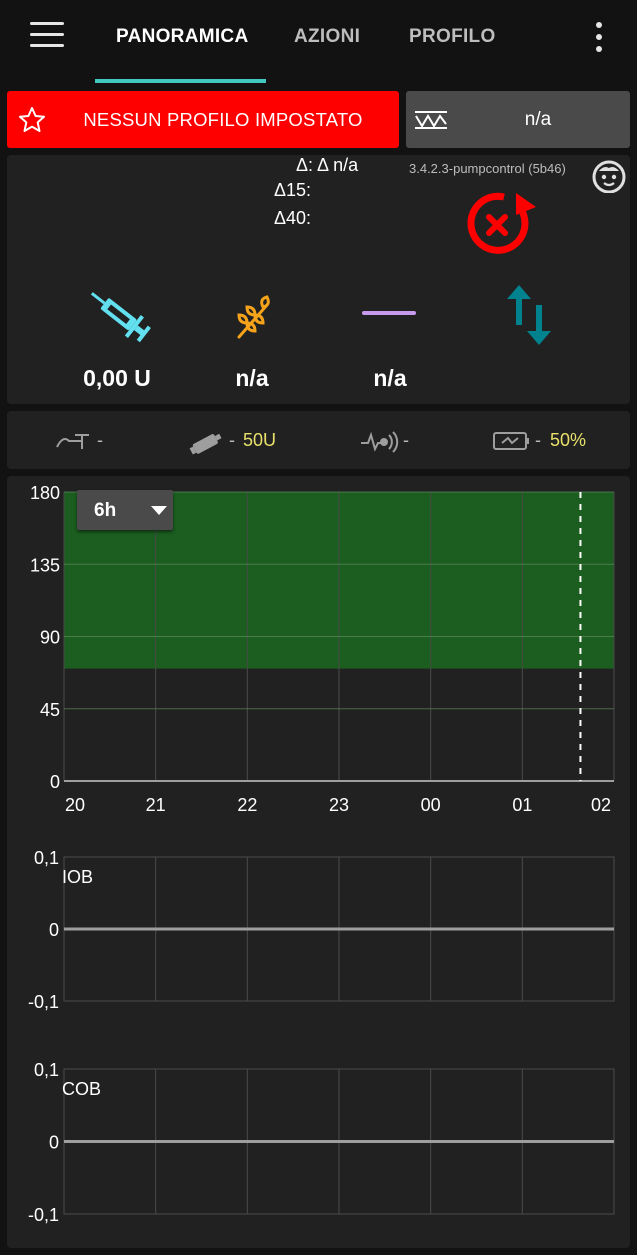 This screenshot has width=637, height=1255. I want to click on bg-y-tick-label: 0, so click(55, 782).